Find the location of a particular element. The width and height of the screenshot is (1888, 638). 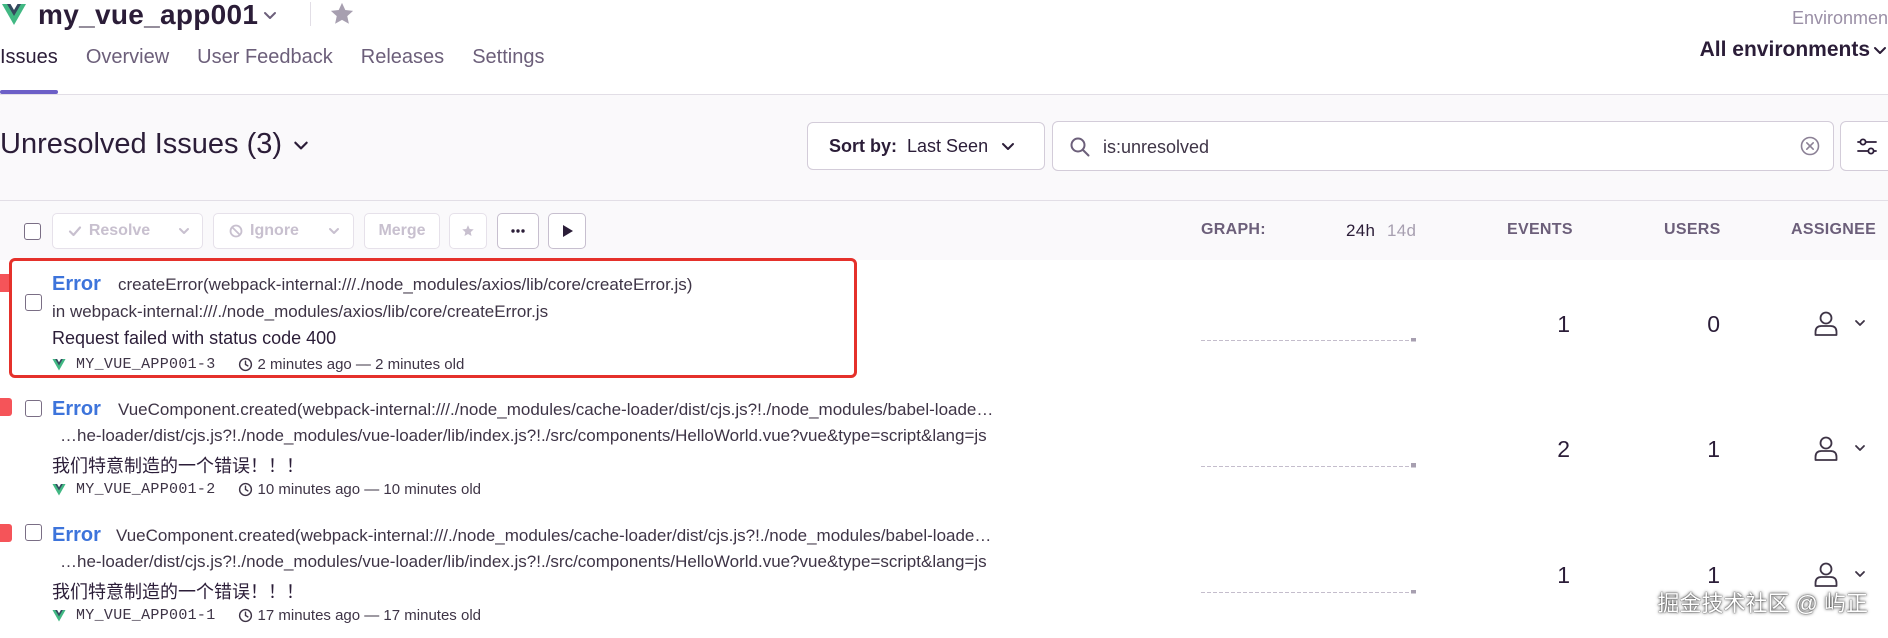

more-icon is located at coordinates (518, 231).